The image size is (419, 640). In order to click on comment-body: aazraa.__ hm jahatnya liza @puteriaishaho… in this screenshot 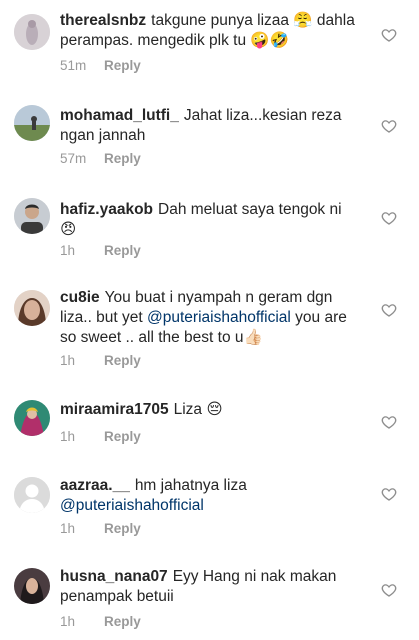, I will do `click(210, 496)`.